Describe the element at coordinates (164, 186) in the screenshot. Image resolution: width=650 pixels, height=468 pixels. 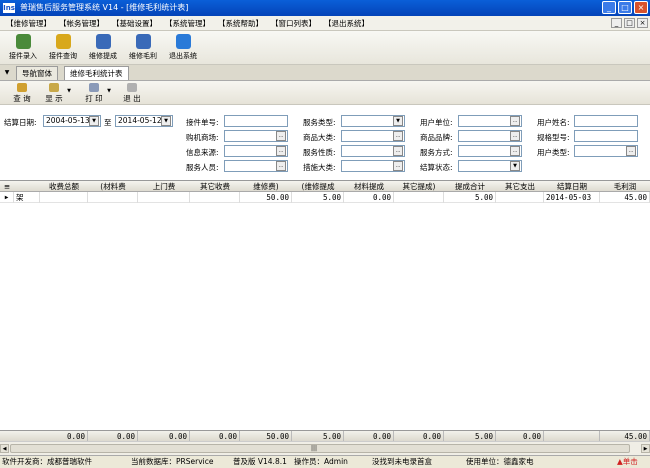
I see `col-header-visit-fee: 上门费` at that location.